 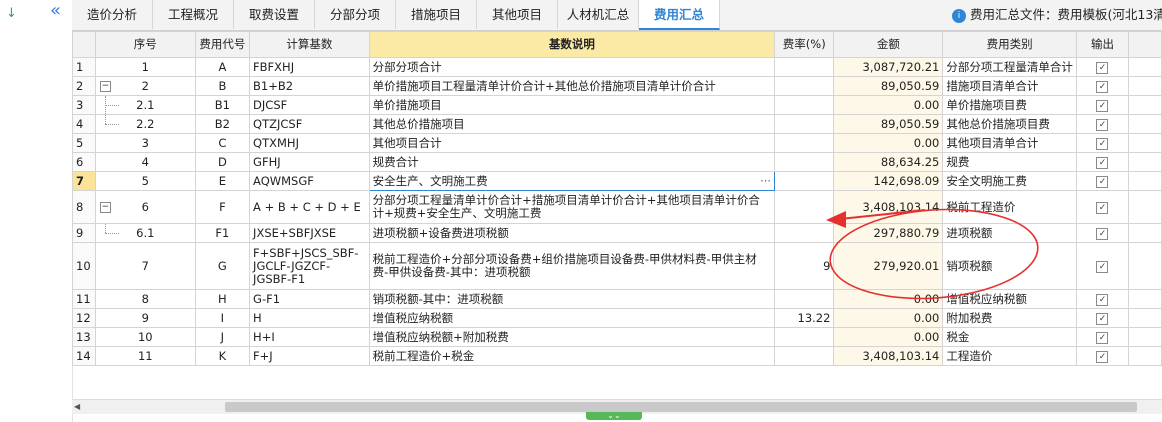 What do you see at coordinates (309, 233) in the screenshot?
I see `base-cell: JXSE+SBFJXSE` at bounding box center [309, 233].